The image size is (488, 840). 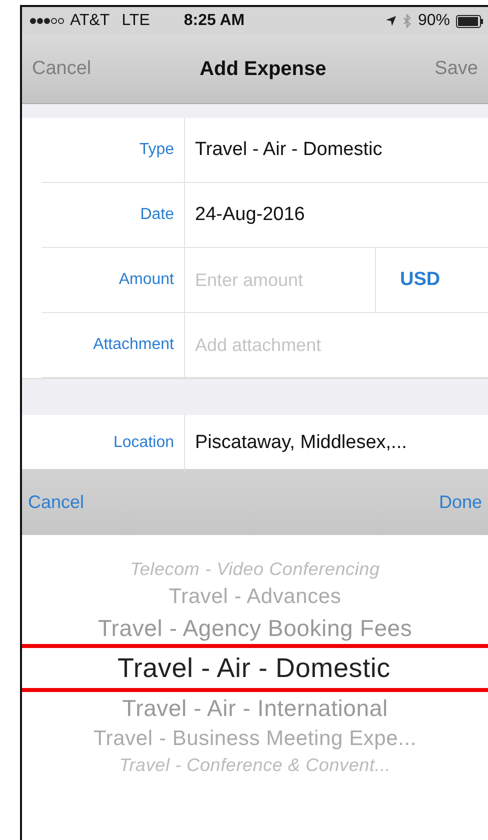 I want to click on input-field: Add attachment, so click(x=280, y=345).